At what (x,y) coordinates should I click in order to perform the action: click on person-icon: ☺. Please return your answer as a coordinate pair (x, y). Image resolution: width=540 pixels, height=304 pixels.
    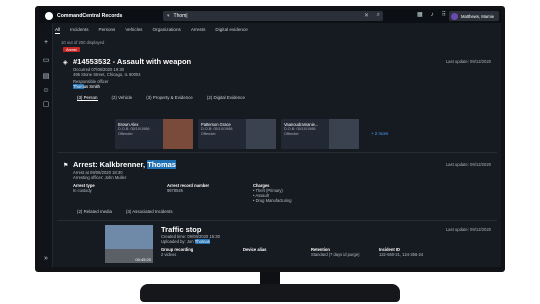
    Looking at the image, I should click on (46, 91).